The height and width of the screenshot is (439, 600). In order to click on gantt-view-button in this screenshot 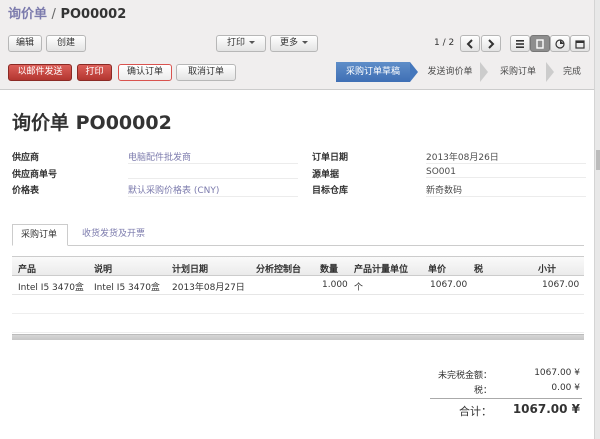, I will do `click(560, 43)`.